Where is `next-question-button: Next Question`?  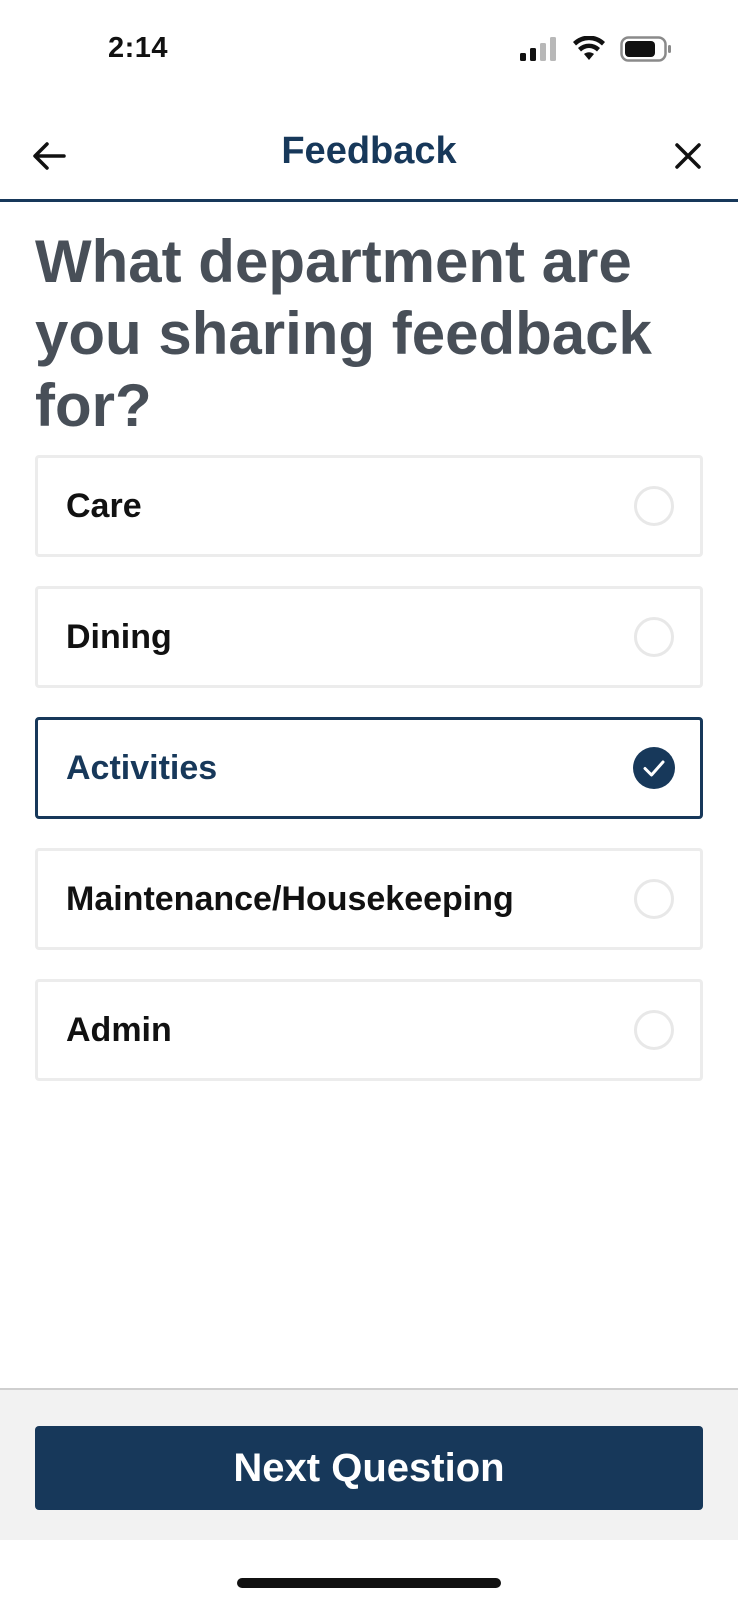
next-question-button: Next Question is located at coordinates (369, 1468).